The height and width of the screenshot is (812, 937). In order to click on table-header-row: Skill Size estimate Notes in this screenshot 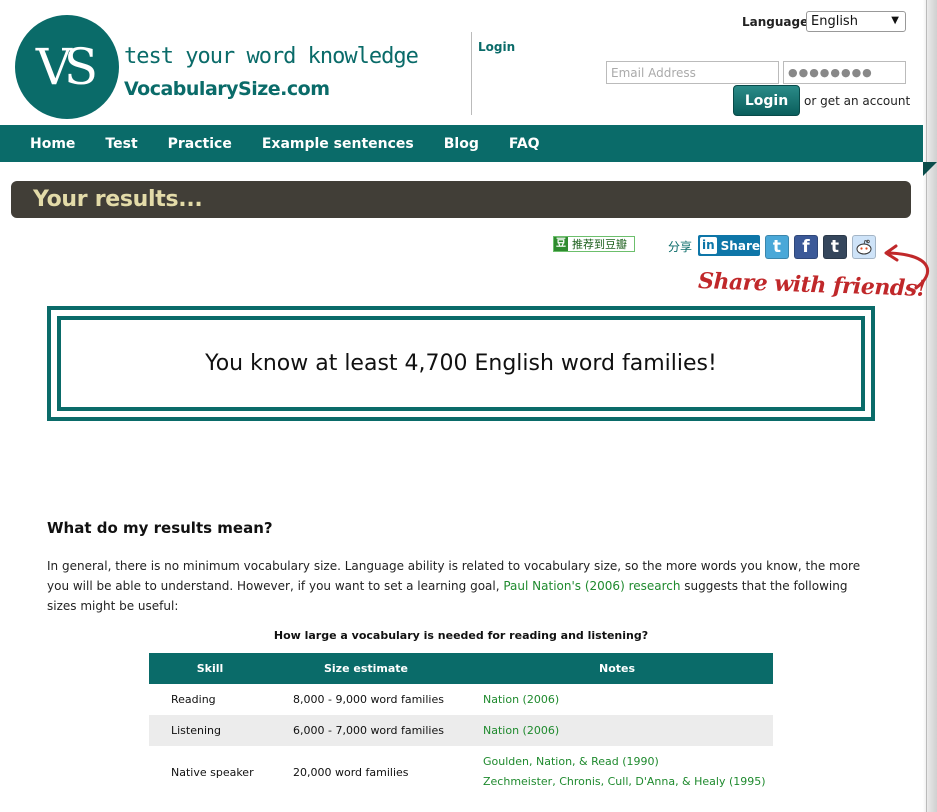, I will do `click(461, 668)`.